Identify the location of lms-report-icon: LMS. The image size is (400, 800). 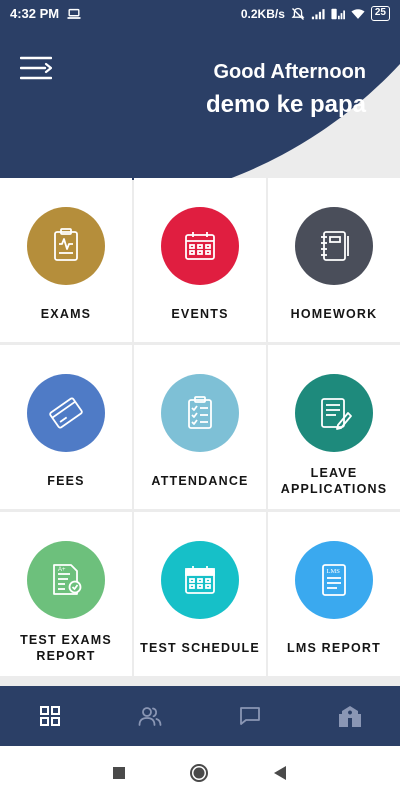
(334, 580).